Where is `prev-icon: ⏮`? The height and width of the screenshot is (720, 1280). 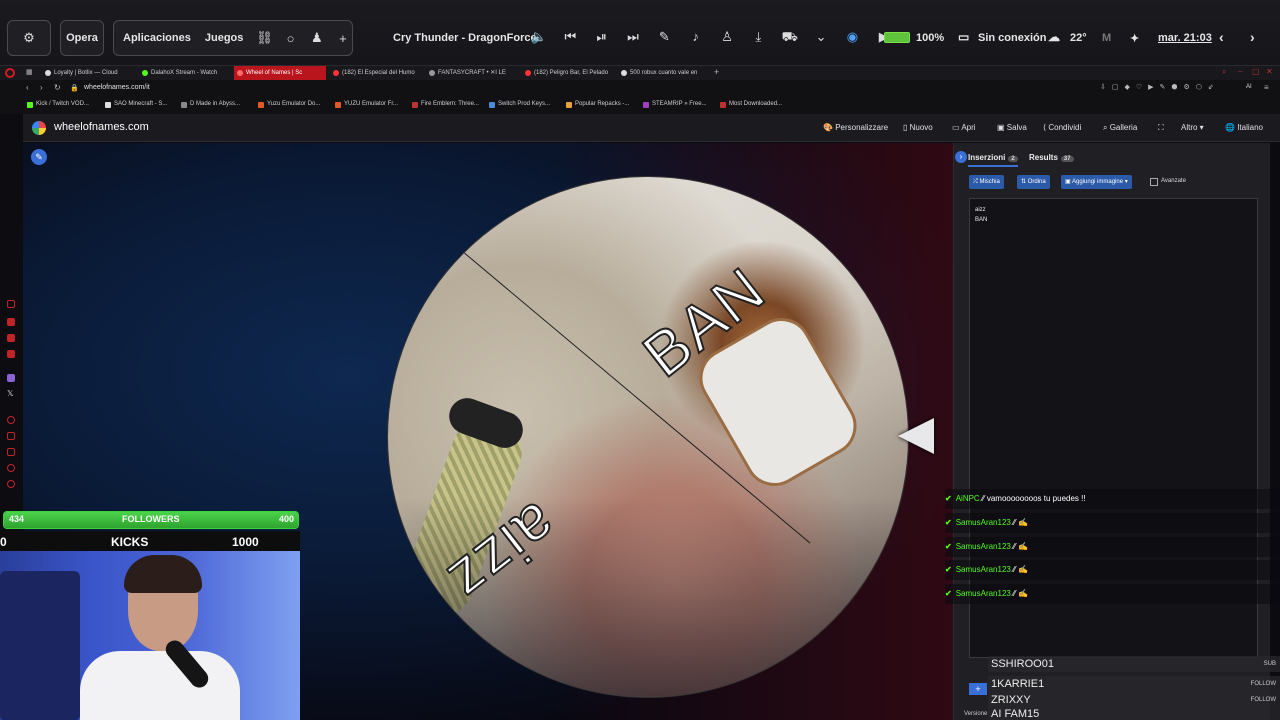 prev-icon: ⏮ is located at coordinates (570, 37).